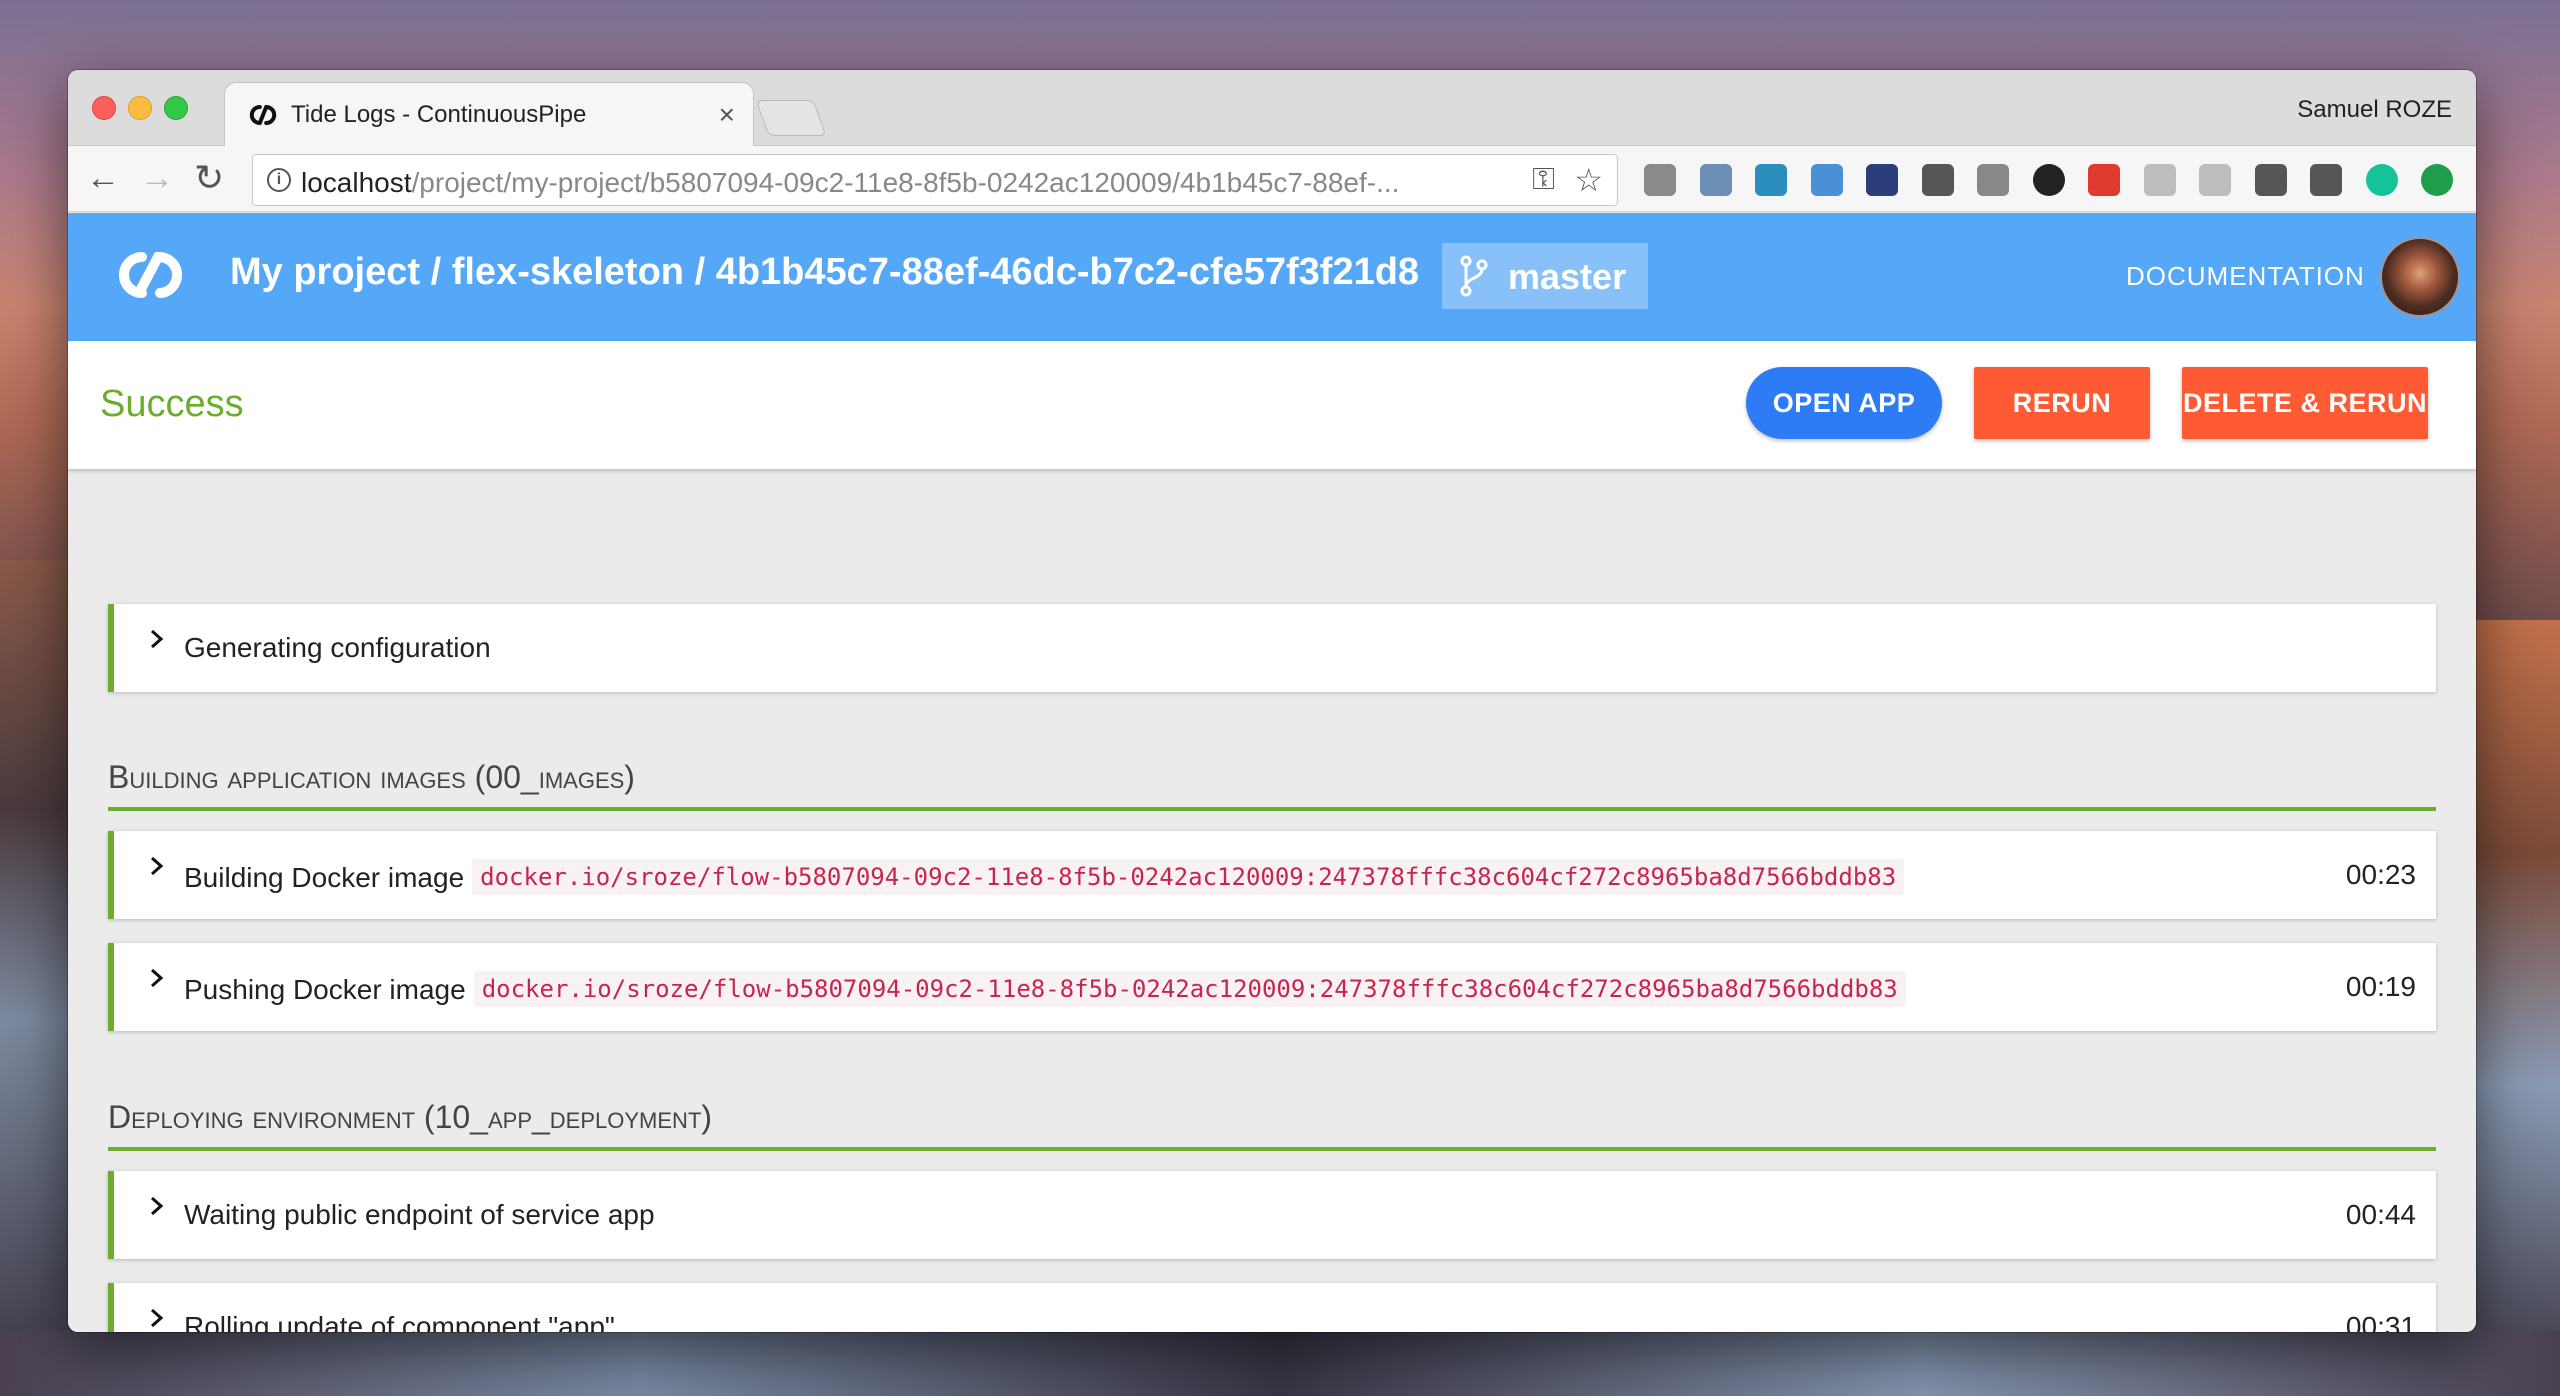 This screenshot has height=1396, width=2560. Describe the element at coordinates (791, 118) in the screenshot. I see `new-tab-button` at that location.